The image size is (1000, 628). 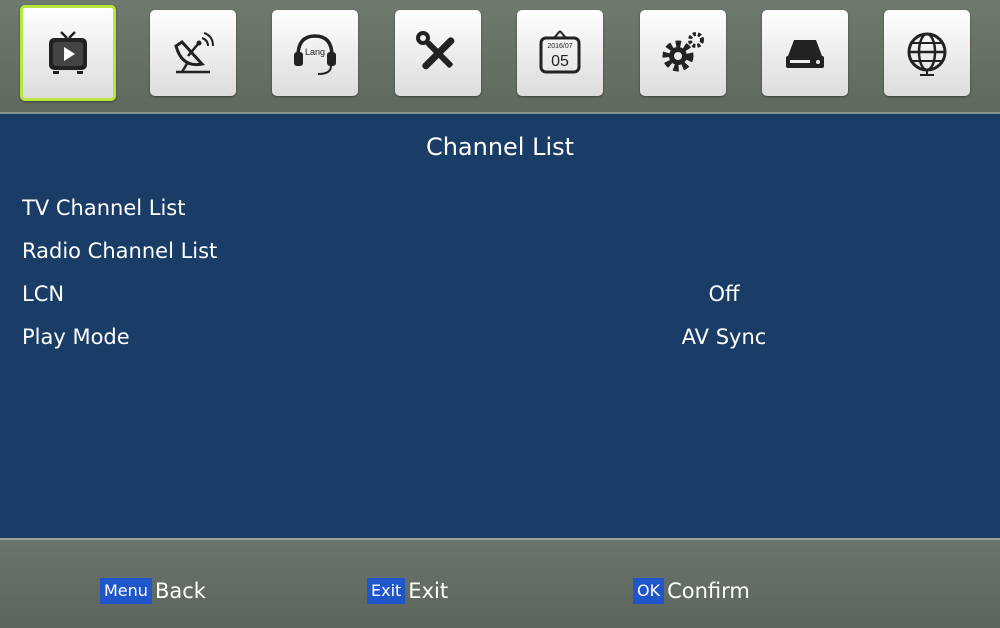 I want to click on menu-item-radio-channel-list: Radio Channel List, so click(x=502, y=259).